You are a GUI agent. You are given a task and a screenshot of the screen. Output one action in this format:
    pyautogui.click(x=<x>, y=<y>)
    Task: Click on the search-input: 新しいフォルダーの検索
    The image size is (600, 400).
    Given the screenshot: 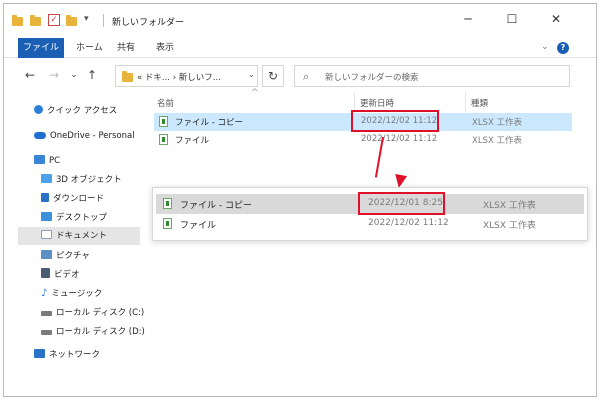 What is the action you would take?
    pyautogui.click(x=372, y=77)
    